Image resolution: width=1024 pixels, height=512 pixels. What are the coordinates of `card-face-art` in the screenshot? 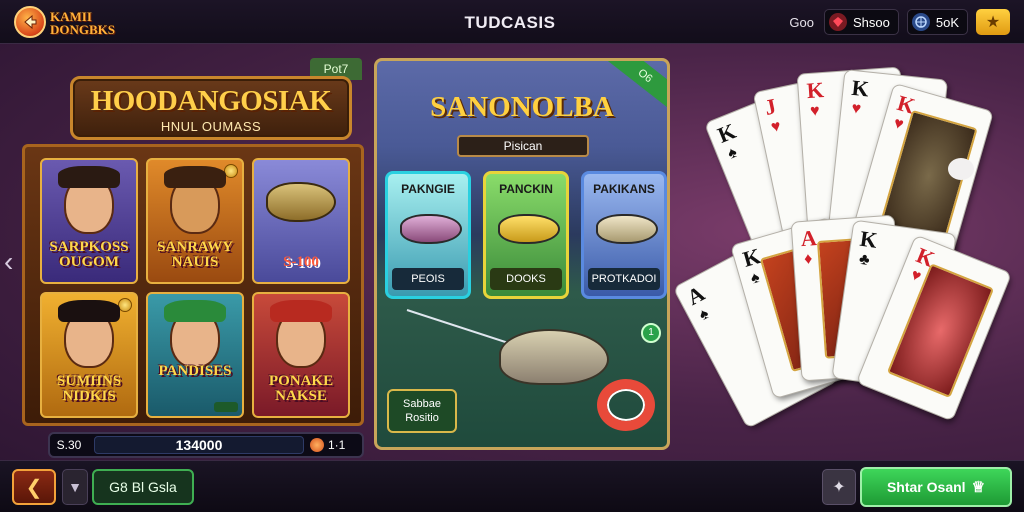 It's located at (940, 331).